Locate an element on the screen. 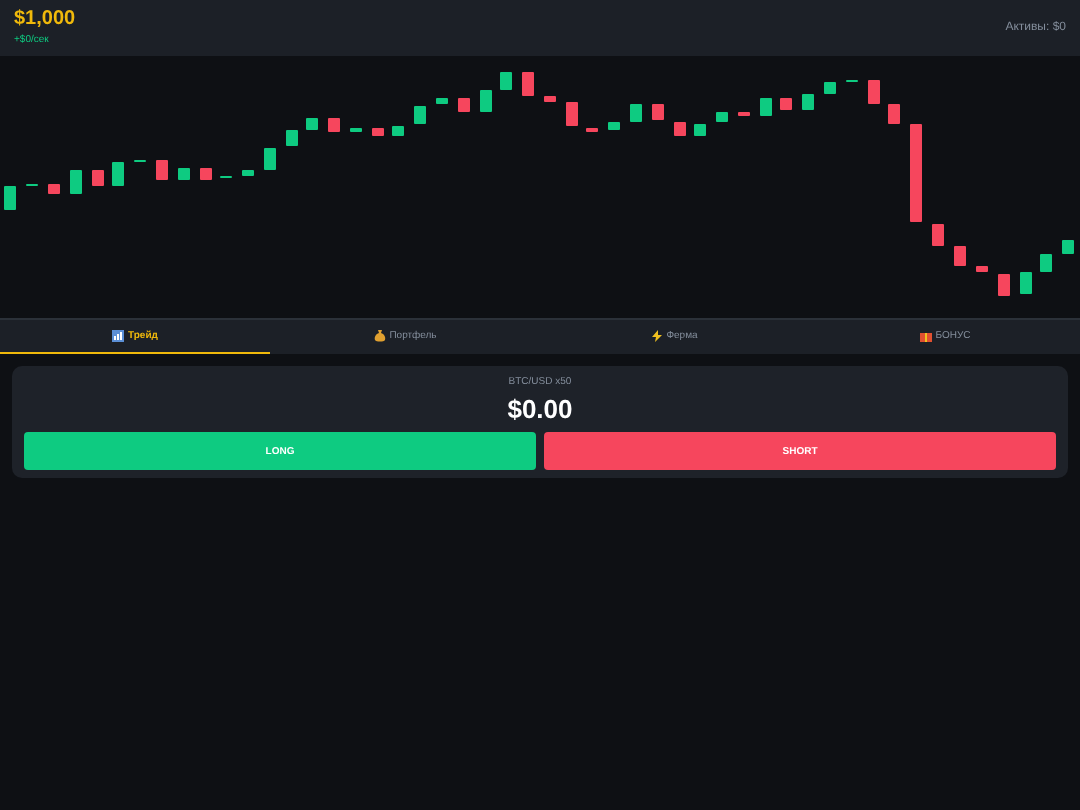 The image size is (1080, 810). bar-chart-icon is located at coordinates (118, 336).